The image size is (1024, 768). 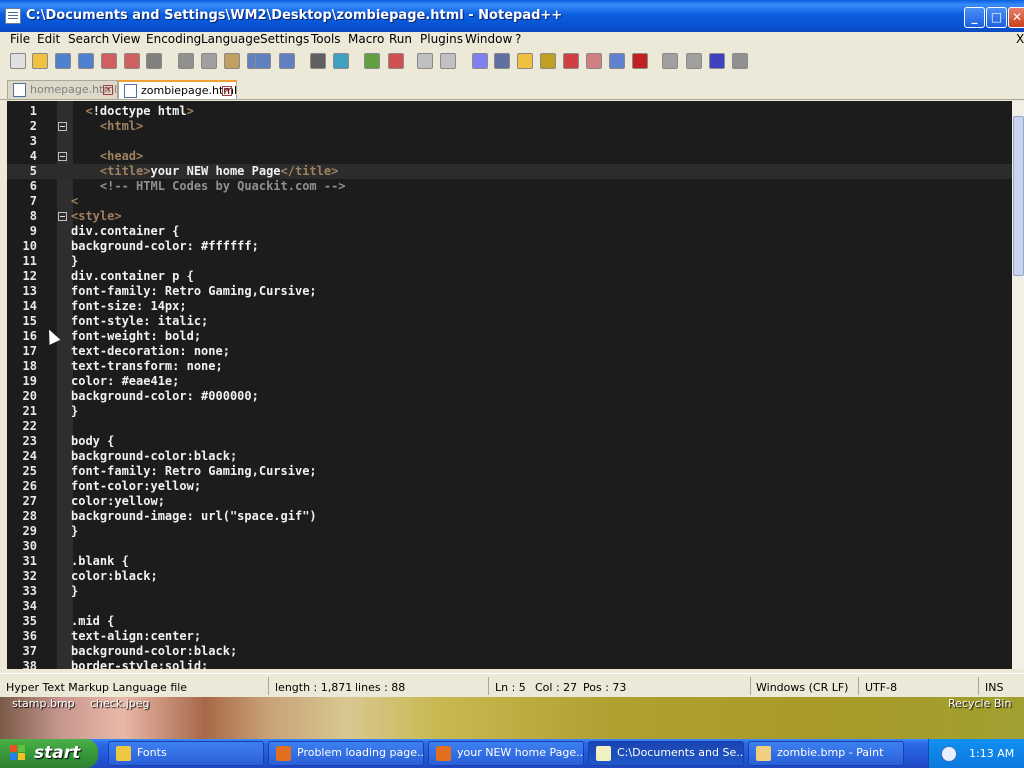 I want to click on code-line: 20 background-color: #000000;, so click(x=509, y=396).